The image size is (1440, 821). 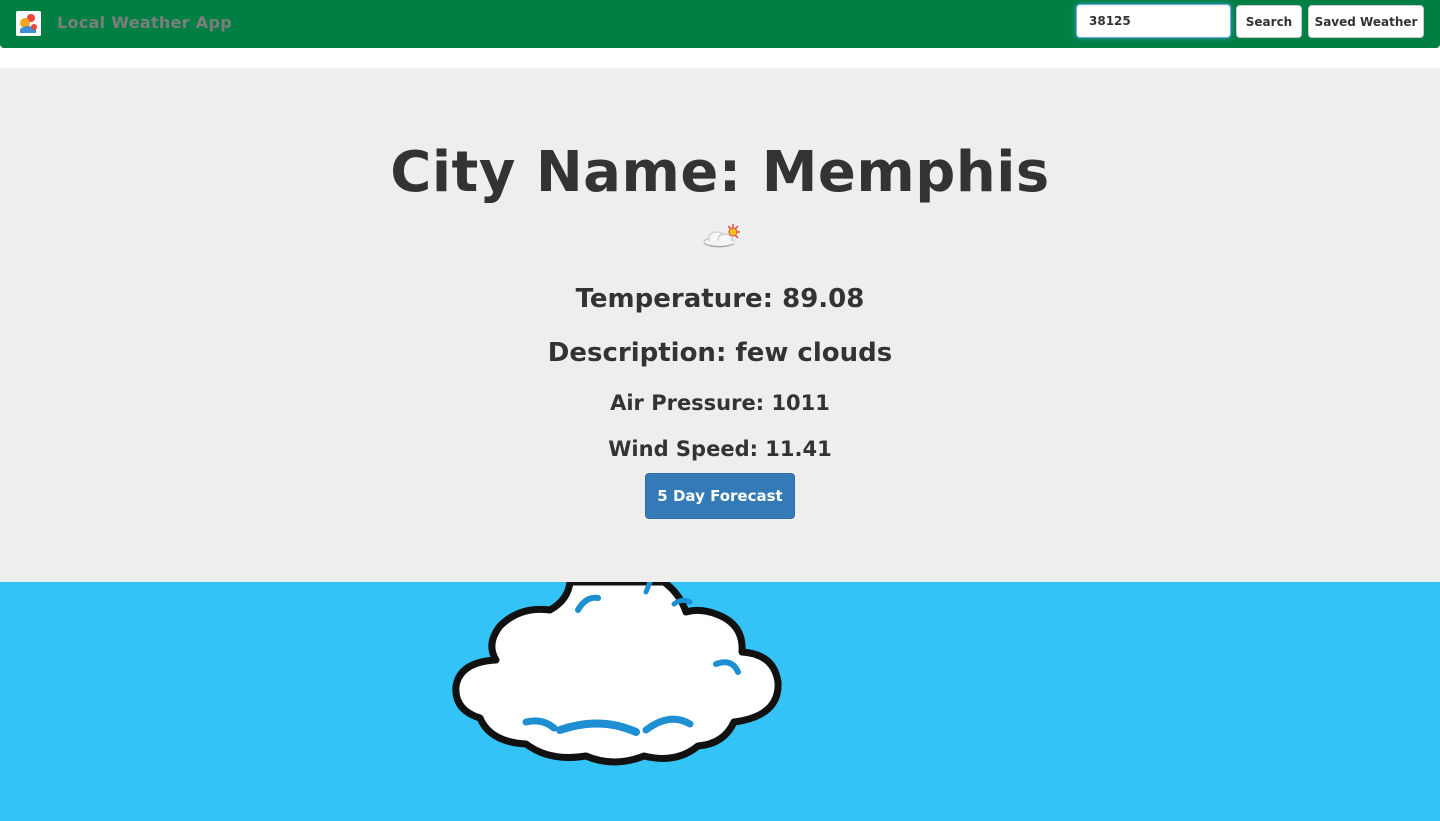 I want to click on five-day-forecast-button: 5 Day Forecast, so click(x=720, y=496).